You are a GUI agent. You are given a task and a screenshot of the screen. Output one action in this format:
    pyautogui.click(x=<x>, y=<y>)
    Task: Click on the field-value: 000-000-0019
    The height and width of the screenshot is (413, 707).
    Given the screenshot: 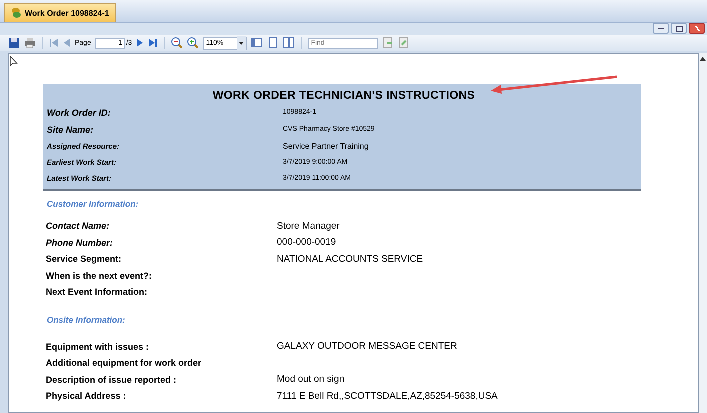 What is the action you would take?
    pyautogui.click(x=306, y=242)
    